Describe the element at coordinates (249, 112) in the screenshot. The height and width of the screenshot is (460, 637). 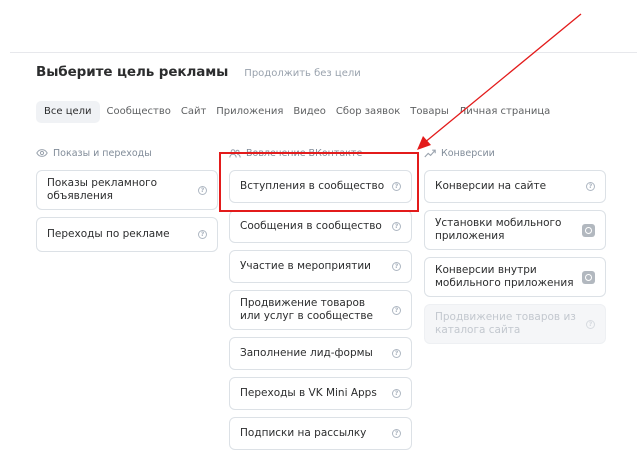
I see `tab-apps: Приложения` at that location.